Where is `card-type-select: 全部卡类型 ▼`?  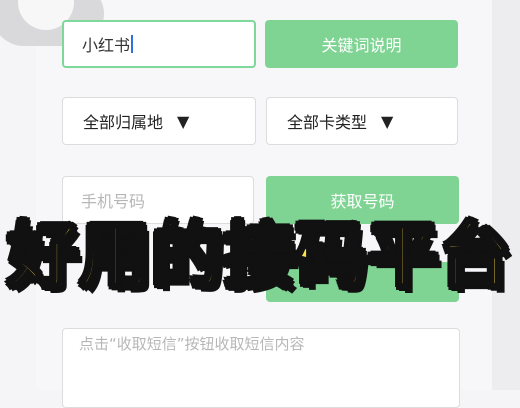 card-type-select: 全部卡类型 ▼ is located at coordinates (362, 121).